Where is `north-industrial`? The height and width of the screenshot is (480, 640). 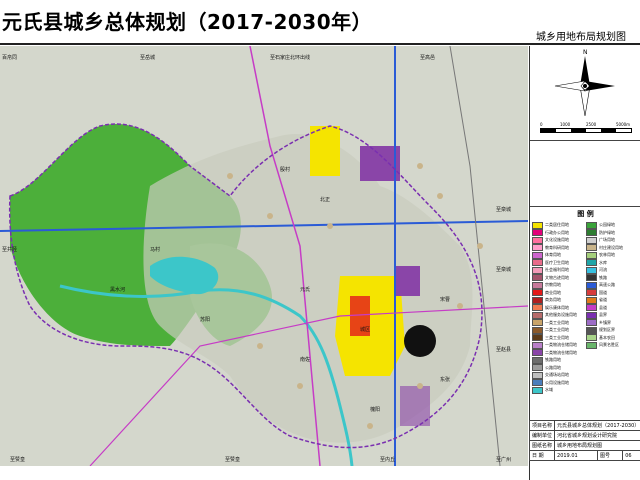
north-industrial is located at coordinates (325, 151).